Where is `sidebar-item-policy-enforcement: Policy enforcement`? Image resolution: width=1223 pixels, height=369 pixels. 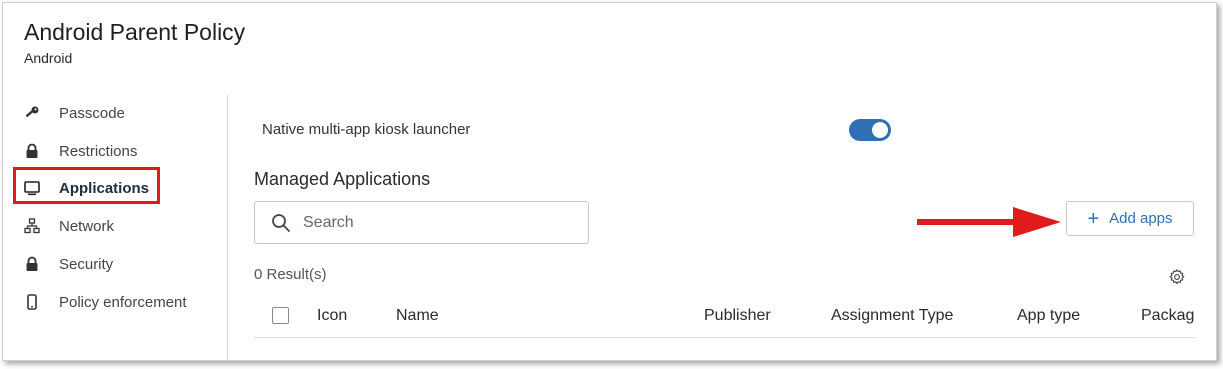 sidebar-item-policy-enforcement: Policy enforcement is located at coordinates (105, 302).